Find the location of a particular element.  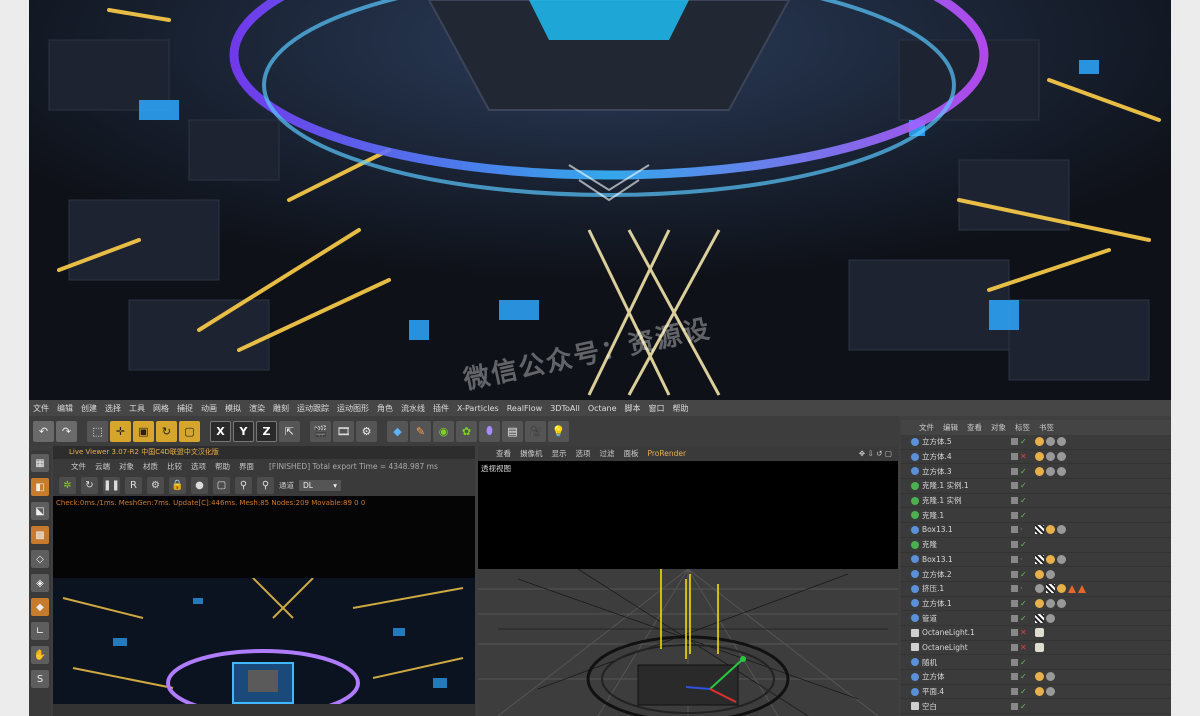

axis-mode-icon: ∟ is located at coordinates (40, 631).